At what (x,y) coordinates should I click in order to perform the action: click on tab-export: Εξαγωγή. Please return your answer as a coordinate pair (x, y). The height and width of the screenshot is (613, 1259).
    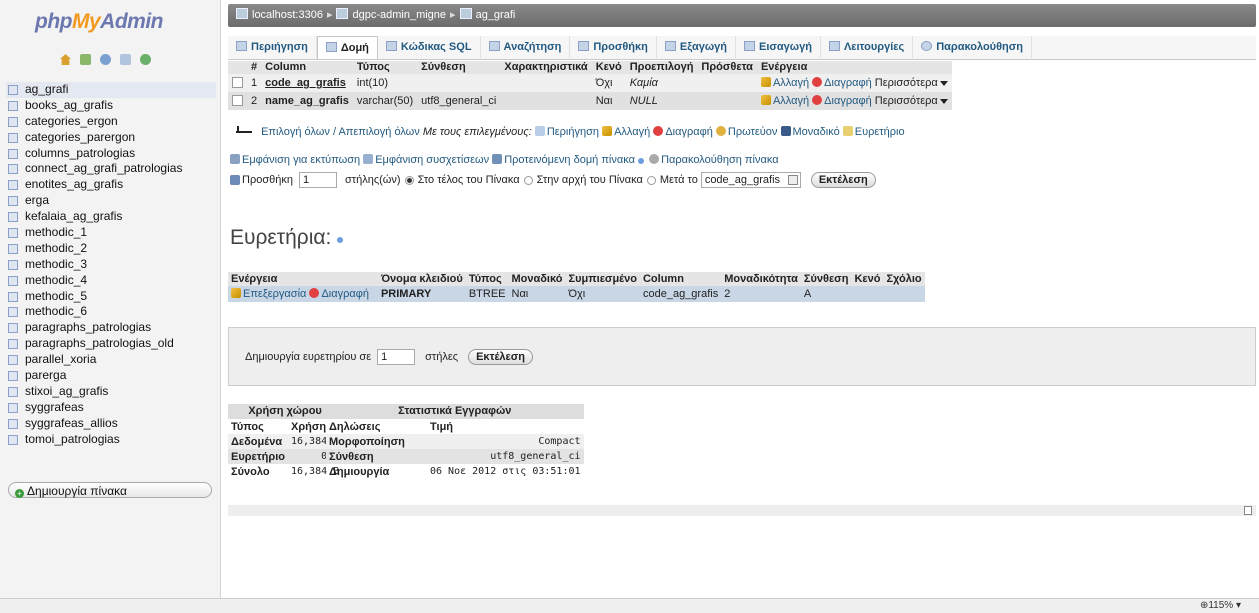
    Looking at the image, I should click on (696, 47).